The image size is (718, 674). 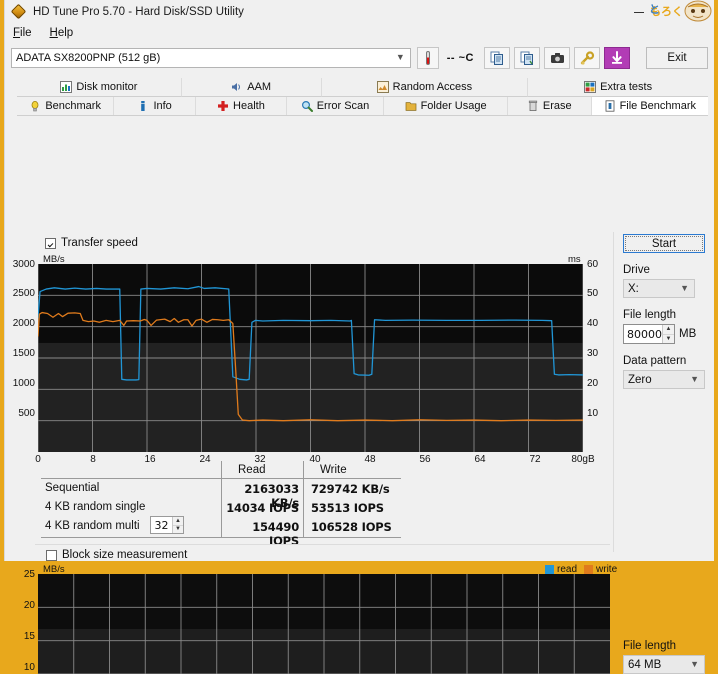 What do you see at coordinates (626, 87) in the screenshot?
I see `tab-extra-tests-label: Extra tests` at bounding box center [626, 87].